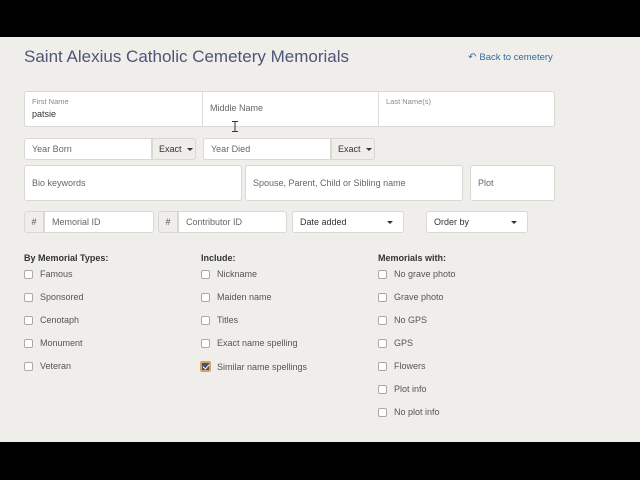  Describe the element at coordinates (244, 297) in the screenshot. I see `checkbox-label: Maiden name` at that location.